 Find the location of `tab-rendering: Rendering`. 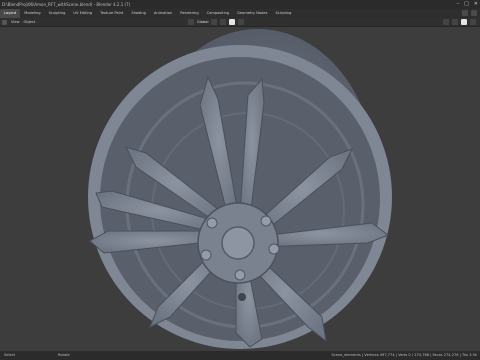

tab-rendering: Rendering is located at coordinates (189, 13).